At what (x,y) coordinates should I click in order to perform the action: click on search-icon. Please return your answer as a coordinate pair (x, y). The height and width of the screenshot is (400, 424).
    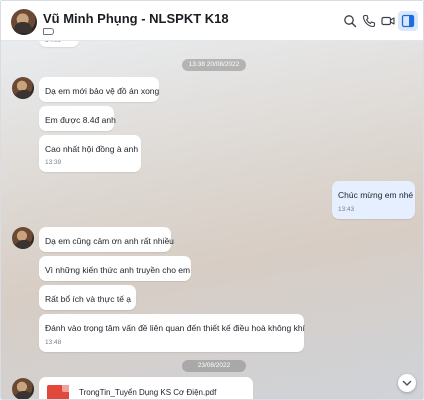
    Looking at the image, I should click on (350, 21).